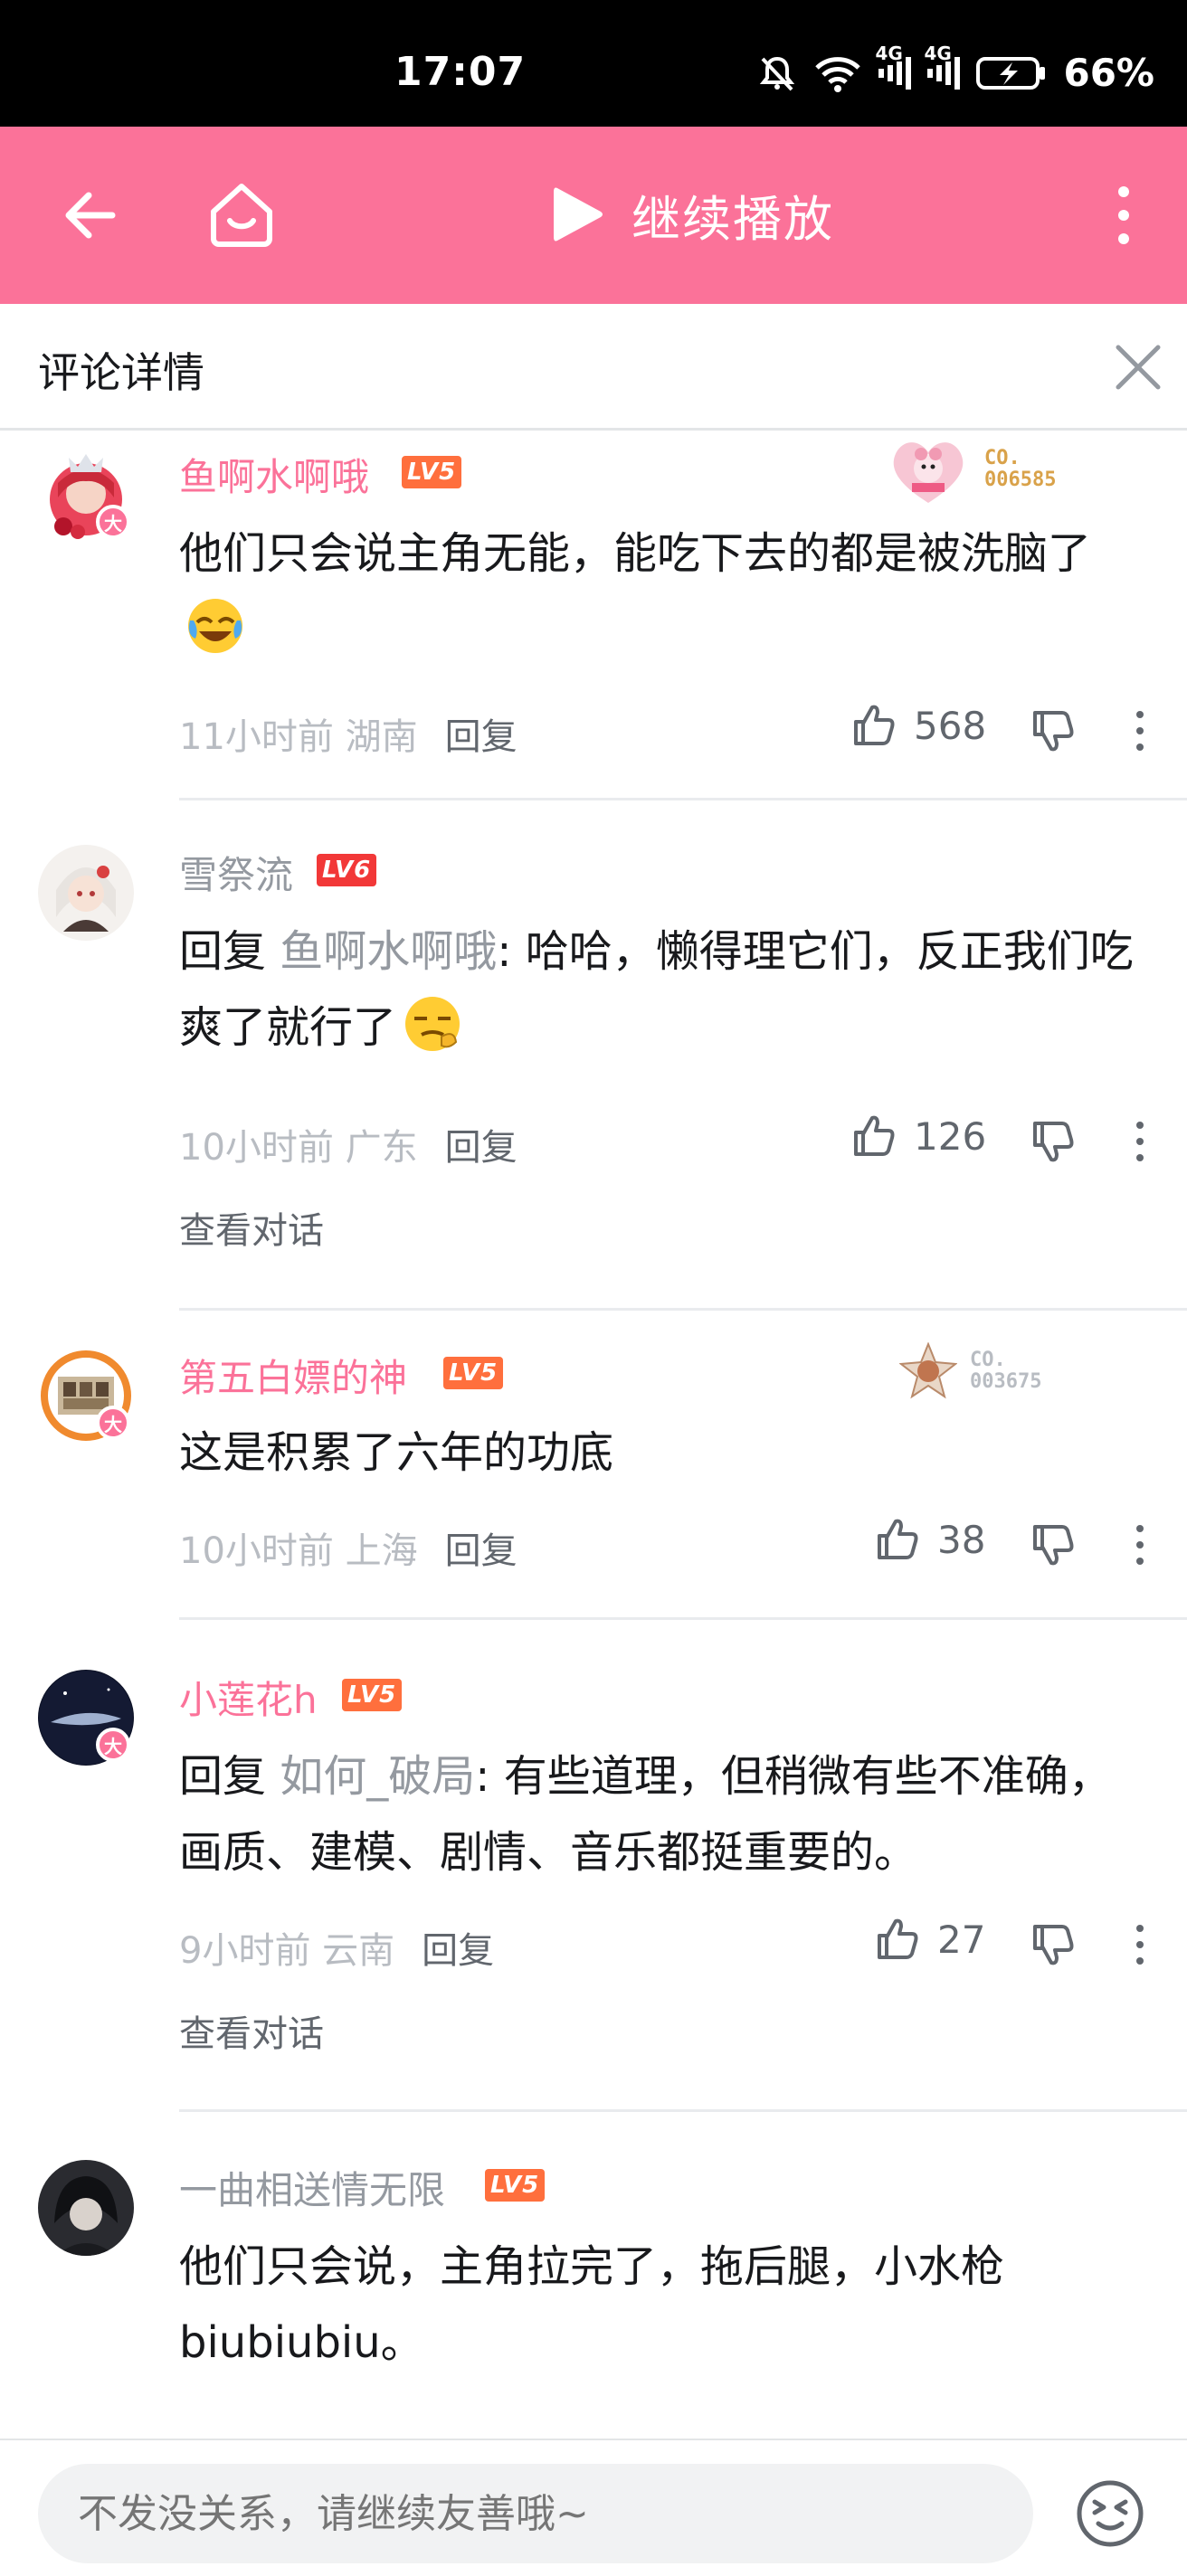 This screenshot has width=1187, height=2576. What do you see at coordinates (248, 1697) in the screenshot?
I see `username: 小莲花h` at bounding box center [248, 1697].